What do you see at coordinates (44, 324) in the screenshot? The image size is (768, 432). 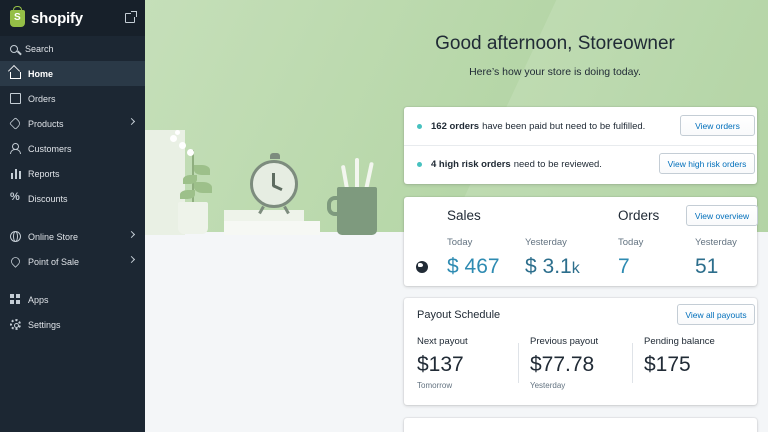 I see `sidebar-item-label: Settings` at bounding box center [44, 324].